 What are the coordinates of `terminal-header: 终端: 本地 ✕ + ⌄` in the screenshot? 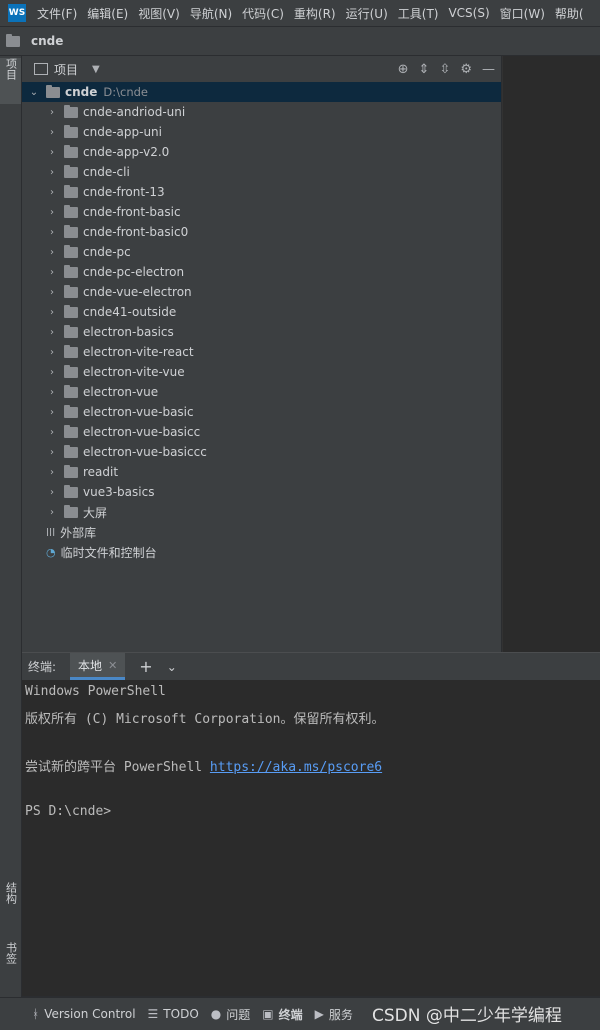 It's located at (311, 666).